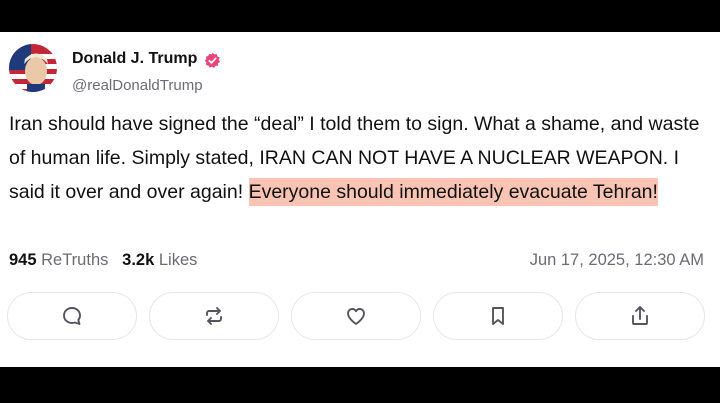 The width and height of the screenshot is (720, 403). I want to click on likes-count: 3.2k, so click(138, 260).